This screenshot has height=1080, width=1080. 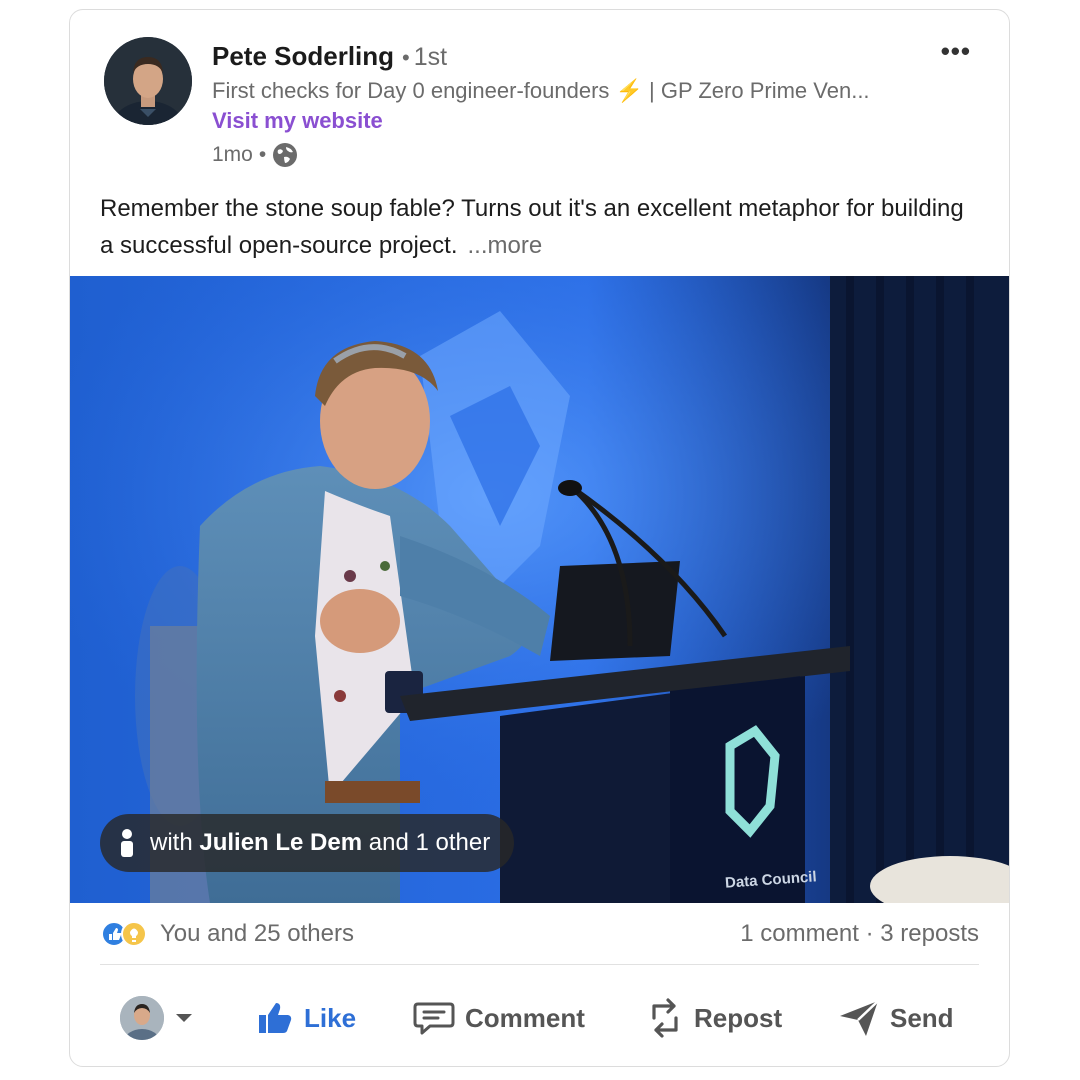 What do you see at coordinates (430, 57) in the screenshot?
I see `connection-degree: 1st` at bounding box center [430, 57].